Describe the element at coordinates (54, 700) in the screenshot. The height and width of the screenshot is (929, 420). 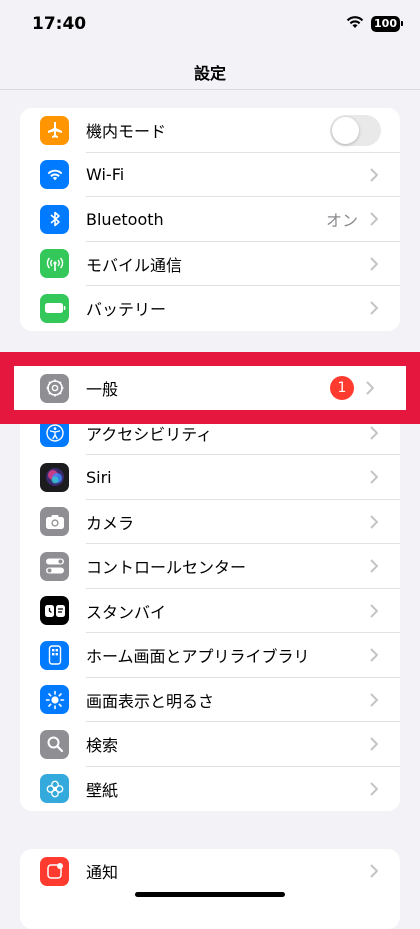
I see `brightness-icon` at that location.